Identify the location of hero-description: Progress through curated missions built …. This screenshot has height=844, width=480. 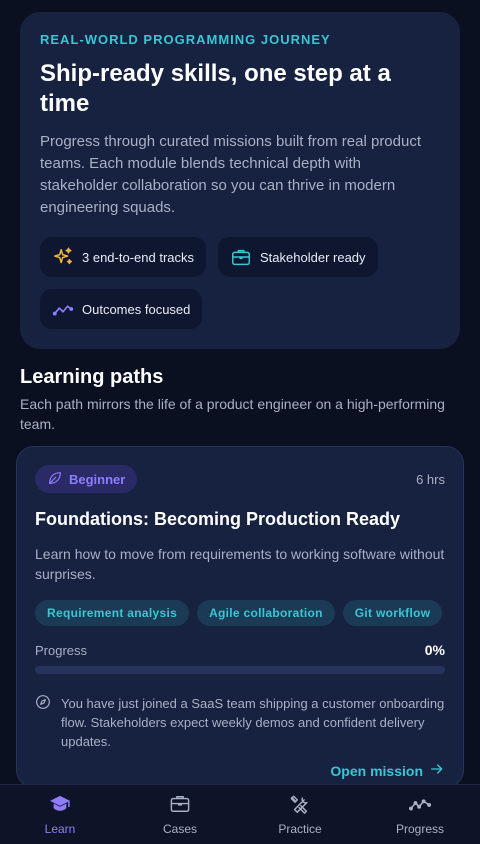
(231, 174).